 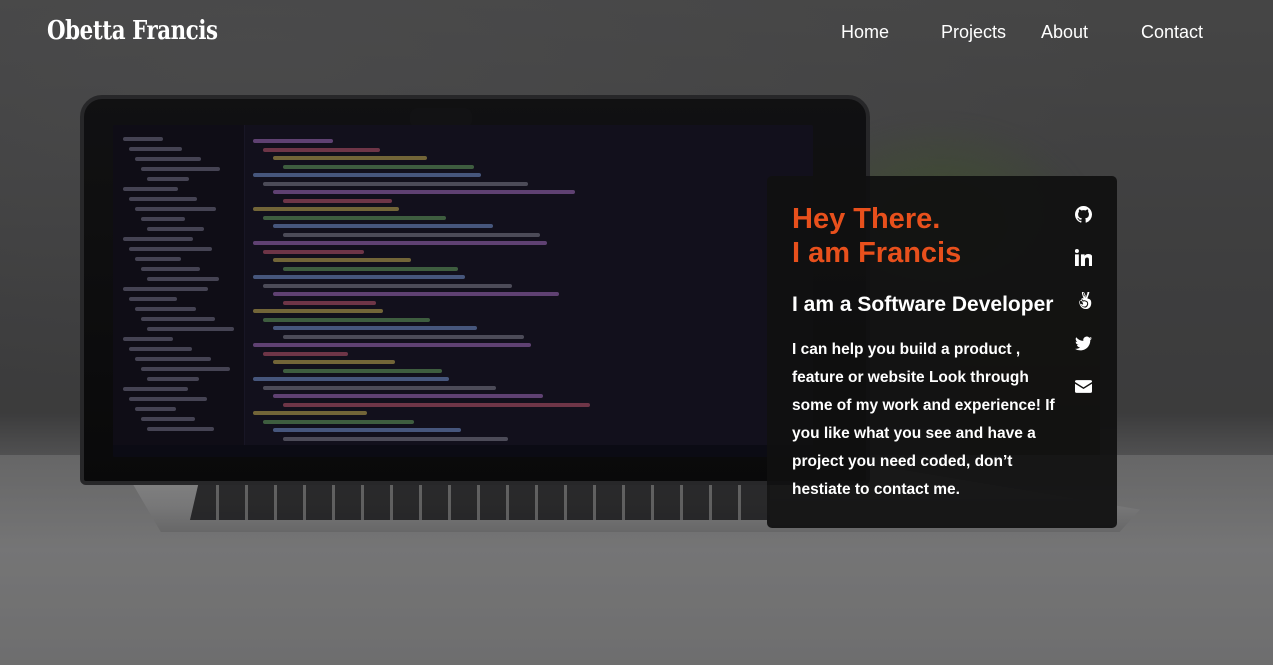 I want to click on greeting-line-2: I am Francis, so click(x=877, y=253).